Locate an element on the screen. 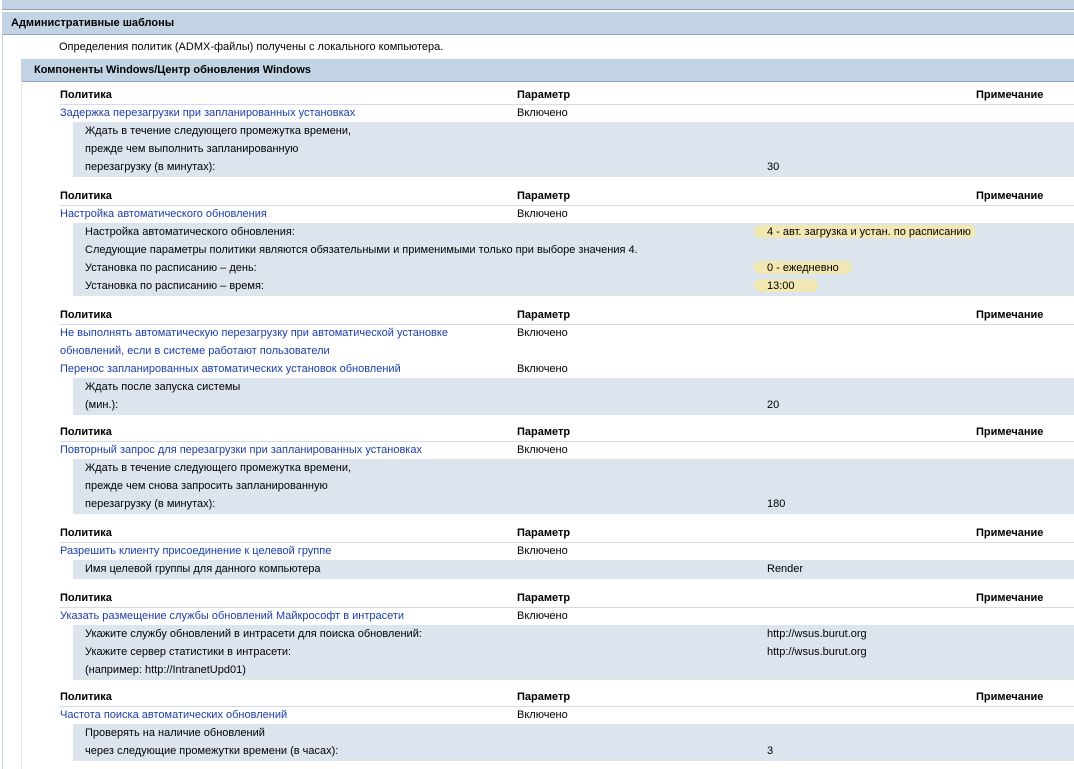  section-title: Административные шаблоны is located at coordinates (93, 23).